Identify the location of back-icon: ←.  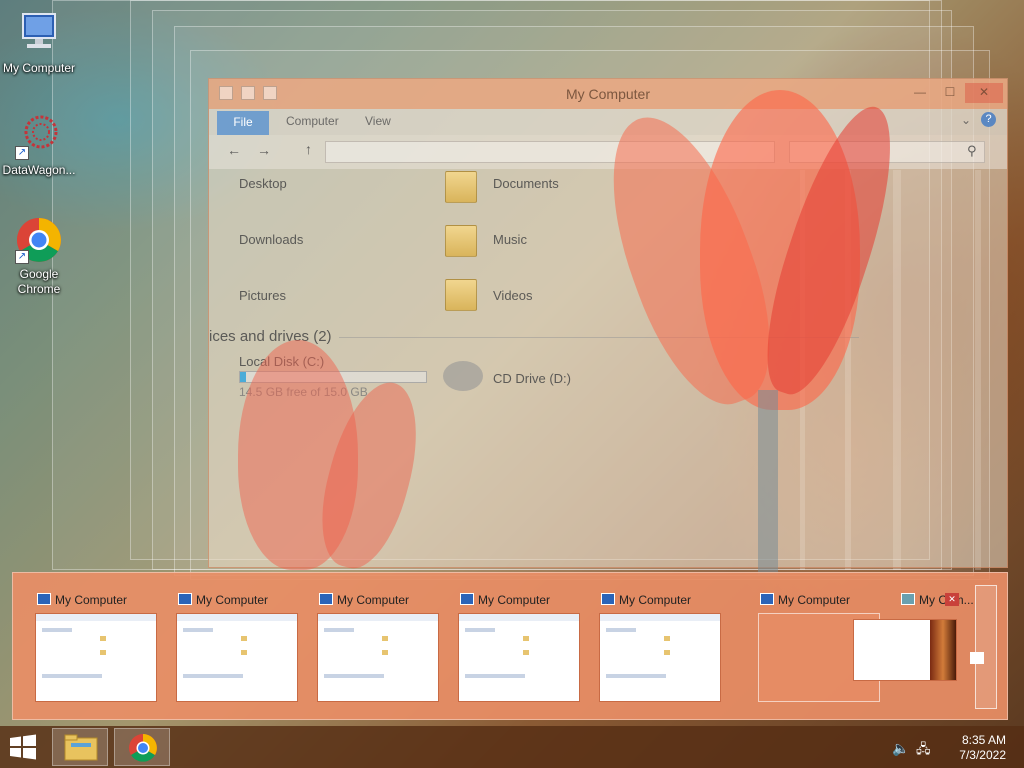
(234, 150).